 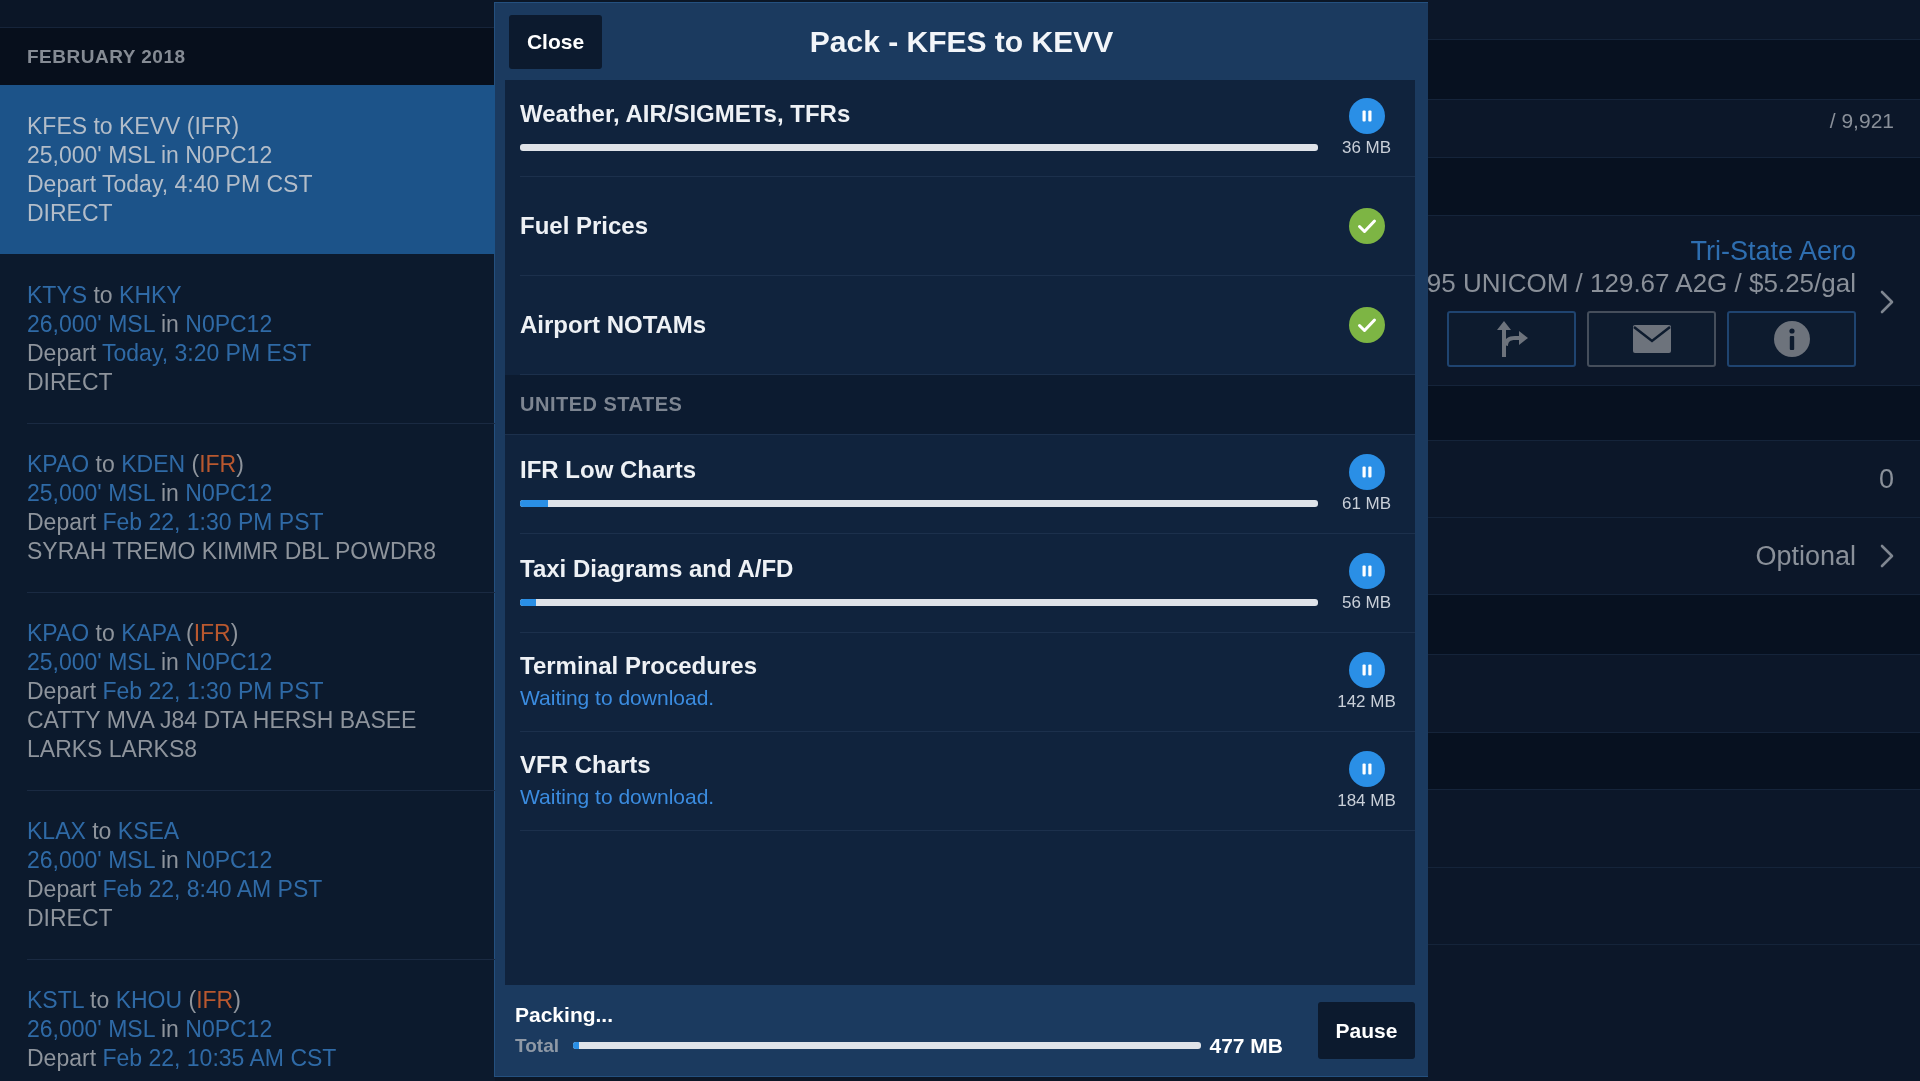 I want to click on flight-title: KLAX to KSEA, so click(x=104, y=831).